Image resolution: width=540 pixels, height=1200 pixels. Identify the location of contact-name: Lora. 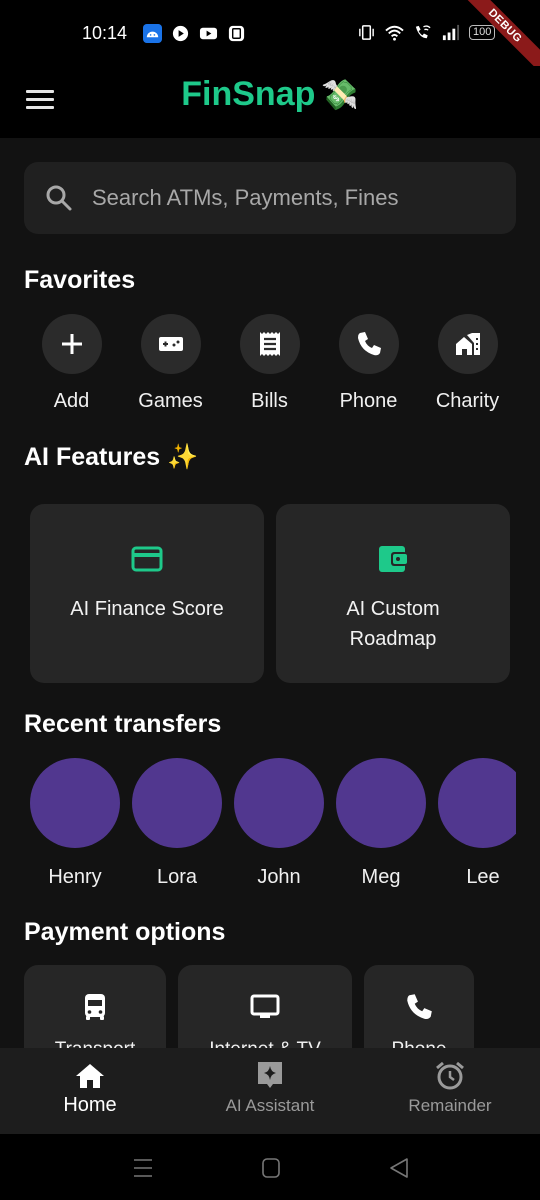
(177, 877).